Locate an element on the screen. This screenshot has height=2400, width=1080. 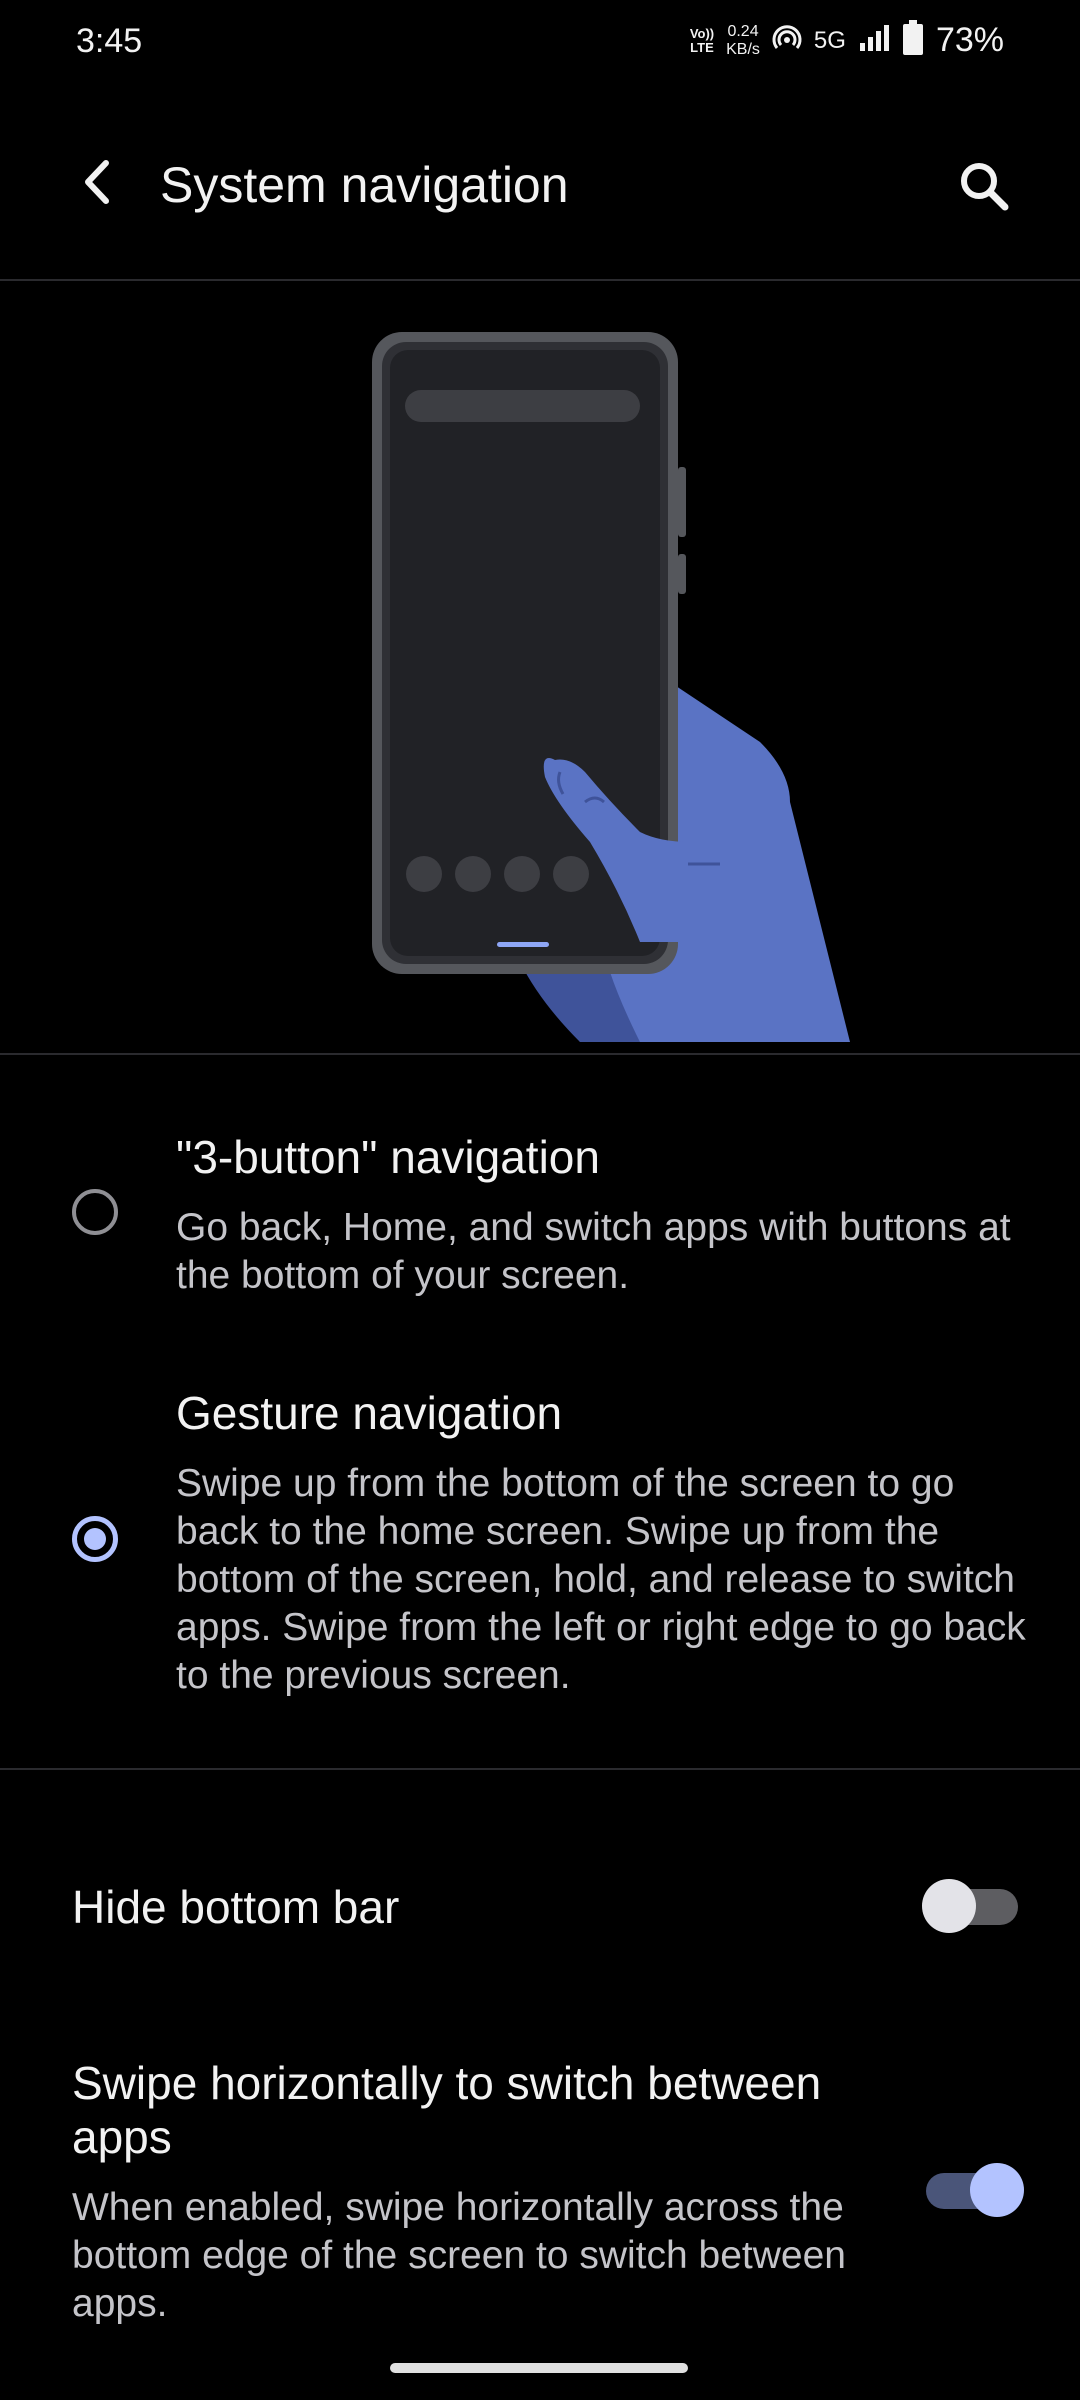
back-button is located at coordinates (98, 184).